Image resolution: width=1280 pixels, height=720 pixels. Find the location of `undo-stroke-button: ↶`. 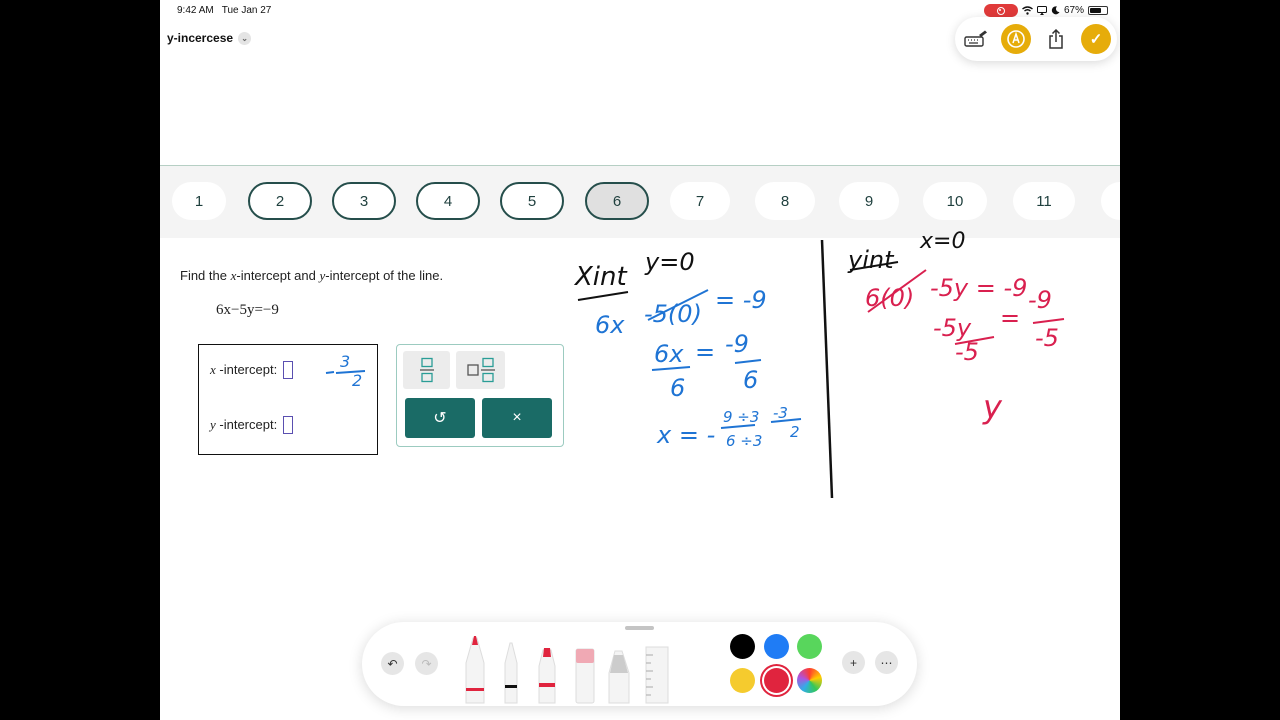

undo-stroke-button: ↶ is located at coordinates (392, 663).